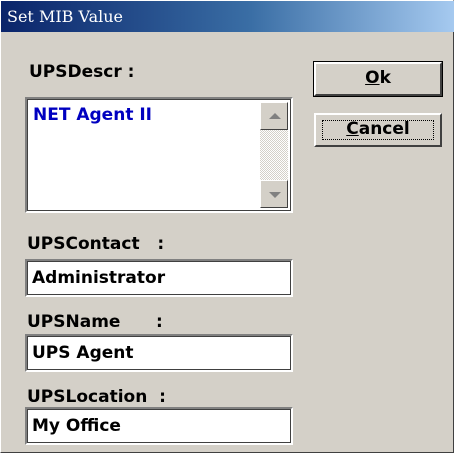 The width and height of the screenshot is (454, 453). Describe the element at coordinates (65, 16) in the screenshot. I see `window-title: Set MIB Value` at that location.